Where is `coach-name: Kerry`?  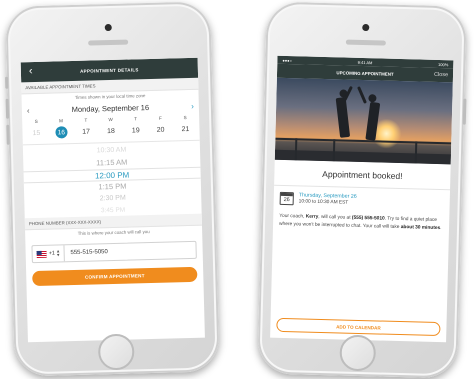 coach-name: Kerry is located at coordinates (312, 217).